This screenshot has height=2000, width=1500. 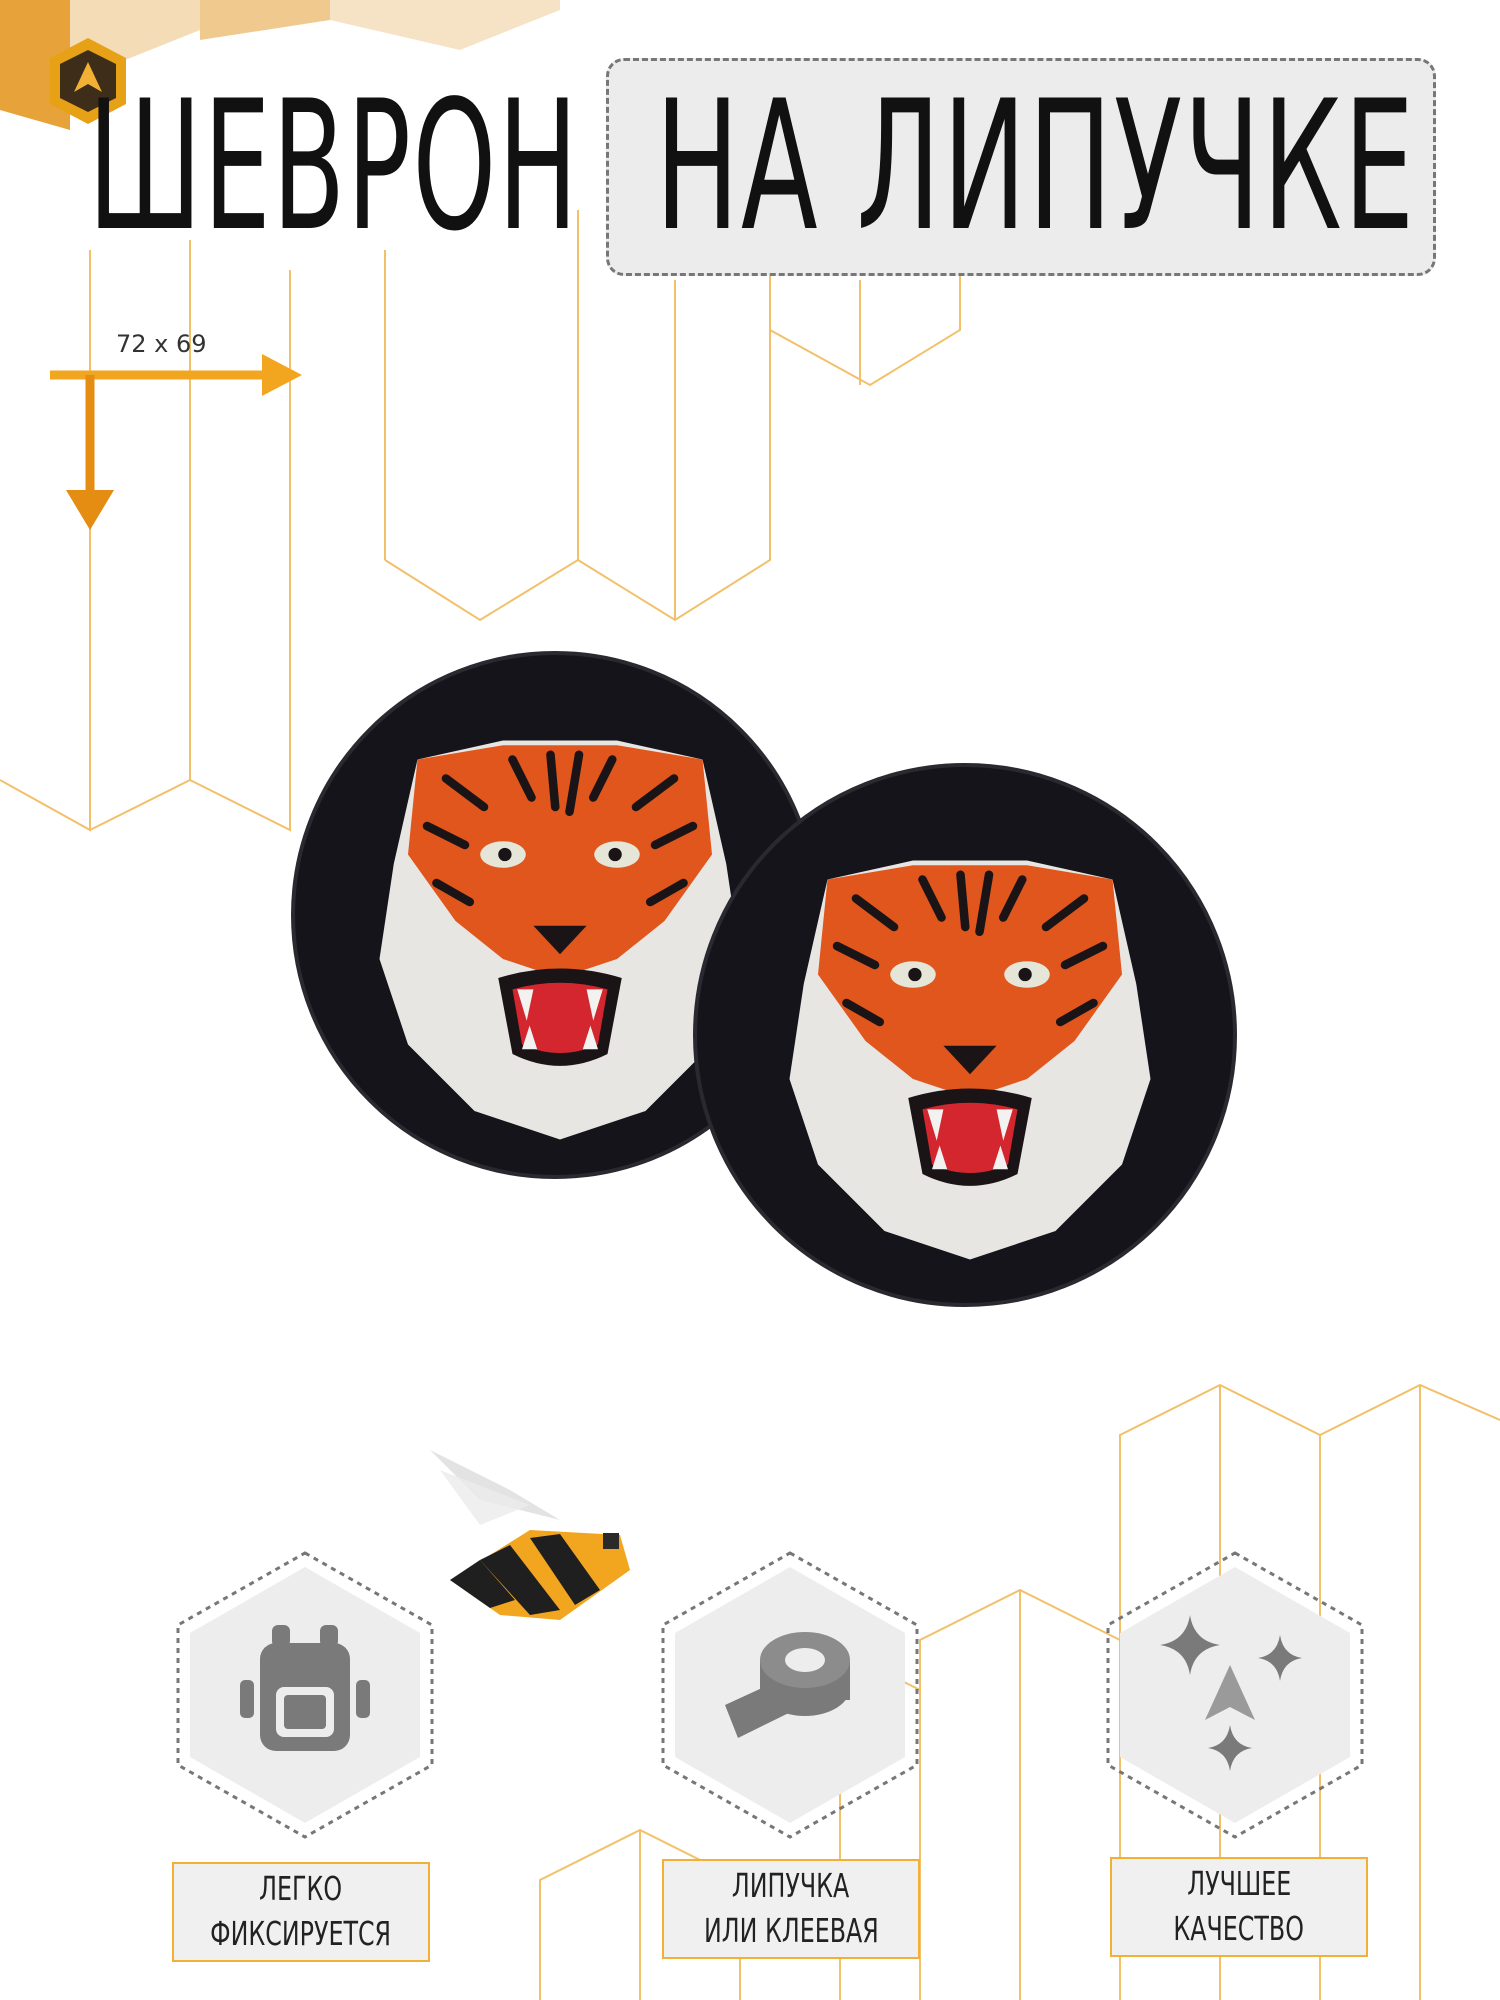 What do you see at coordinates (965, 1035) in the screenshot?
I see `tiger-patch-right` at bounding box center [965, 1035].